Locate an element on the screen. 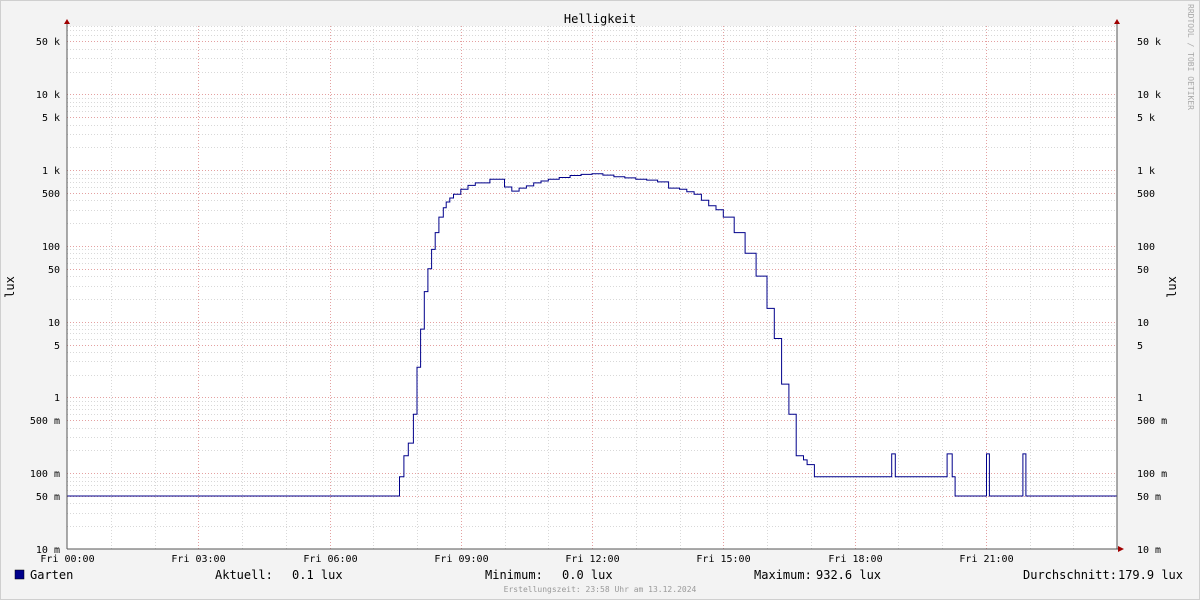 The image size is (1200, 600). y-tick-label-right: 10 k is located at coordinates (1149, 95).